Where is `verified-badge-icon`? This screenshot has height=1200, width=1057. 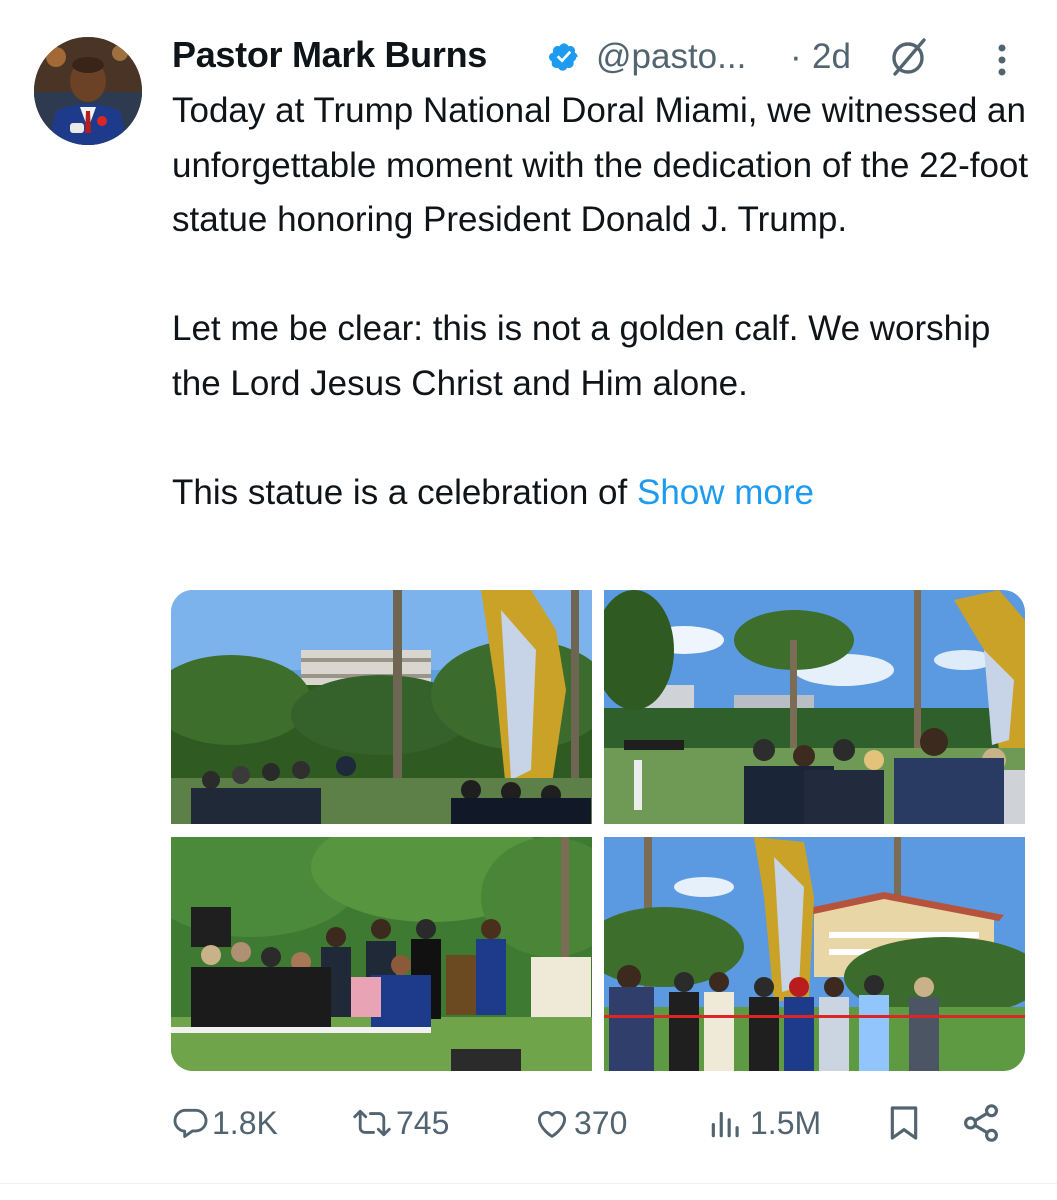 verified-badge-icon is located at coordinates (563, 57).